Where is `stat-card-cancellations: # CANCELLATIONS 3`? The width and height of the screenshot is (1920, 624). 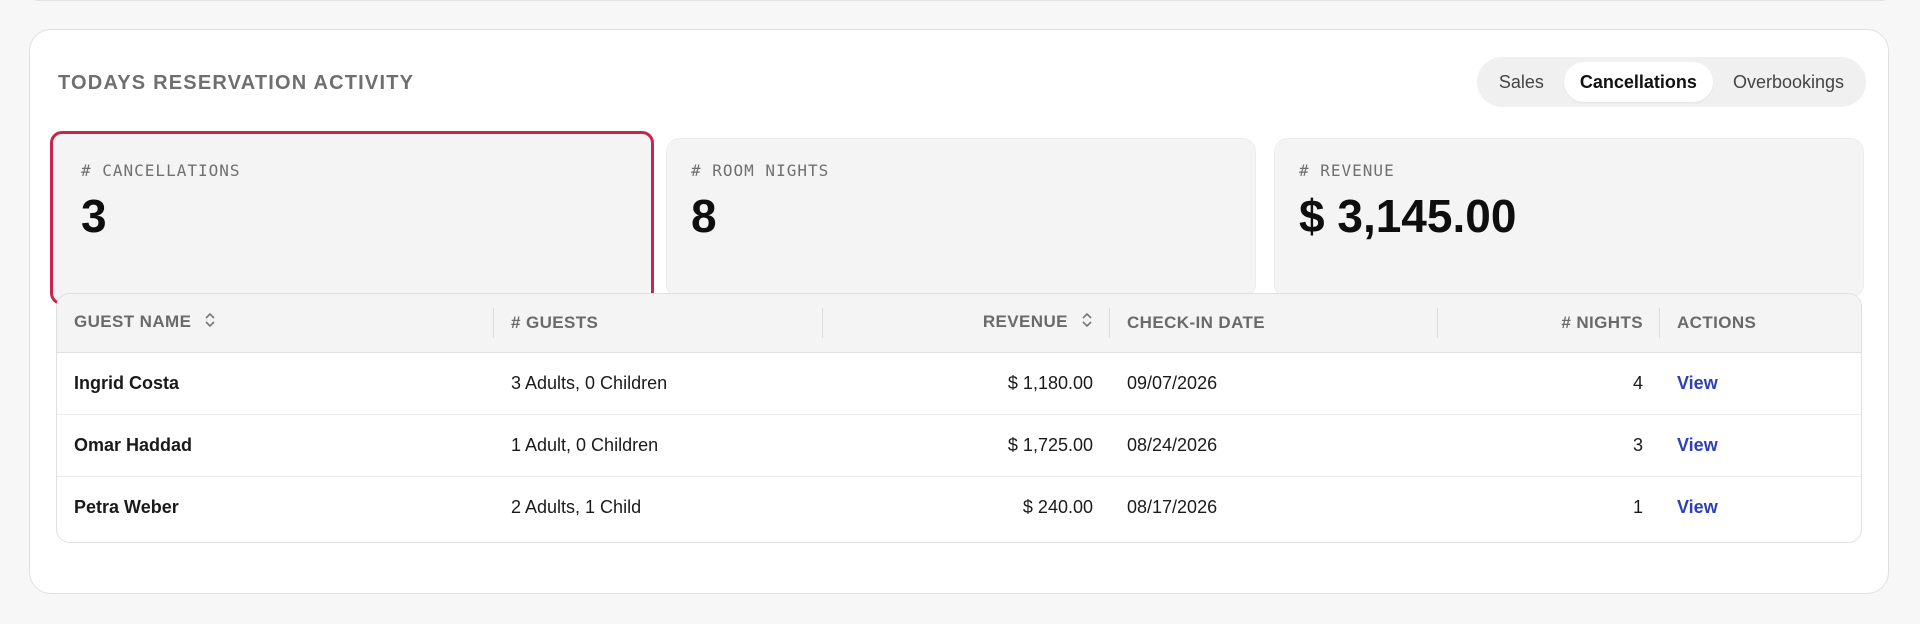 stat-card-cancellations: # CANCELLATIONS 3 is located at coordinates (352, 218).